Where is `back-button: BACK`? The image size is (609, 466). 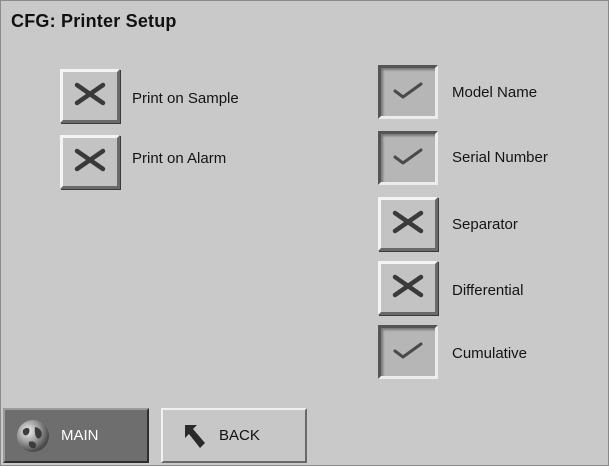 back-button: BACK is located at coordinates (234, 435).